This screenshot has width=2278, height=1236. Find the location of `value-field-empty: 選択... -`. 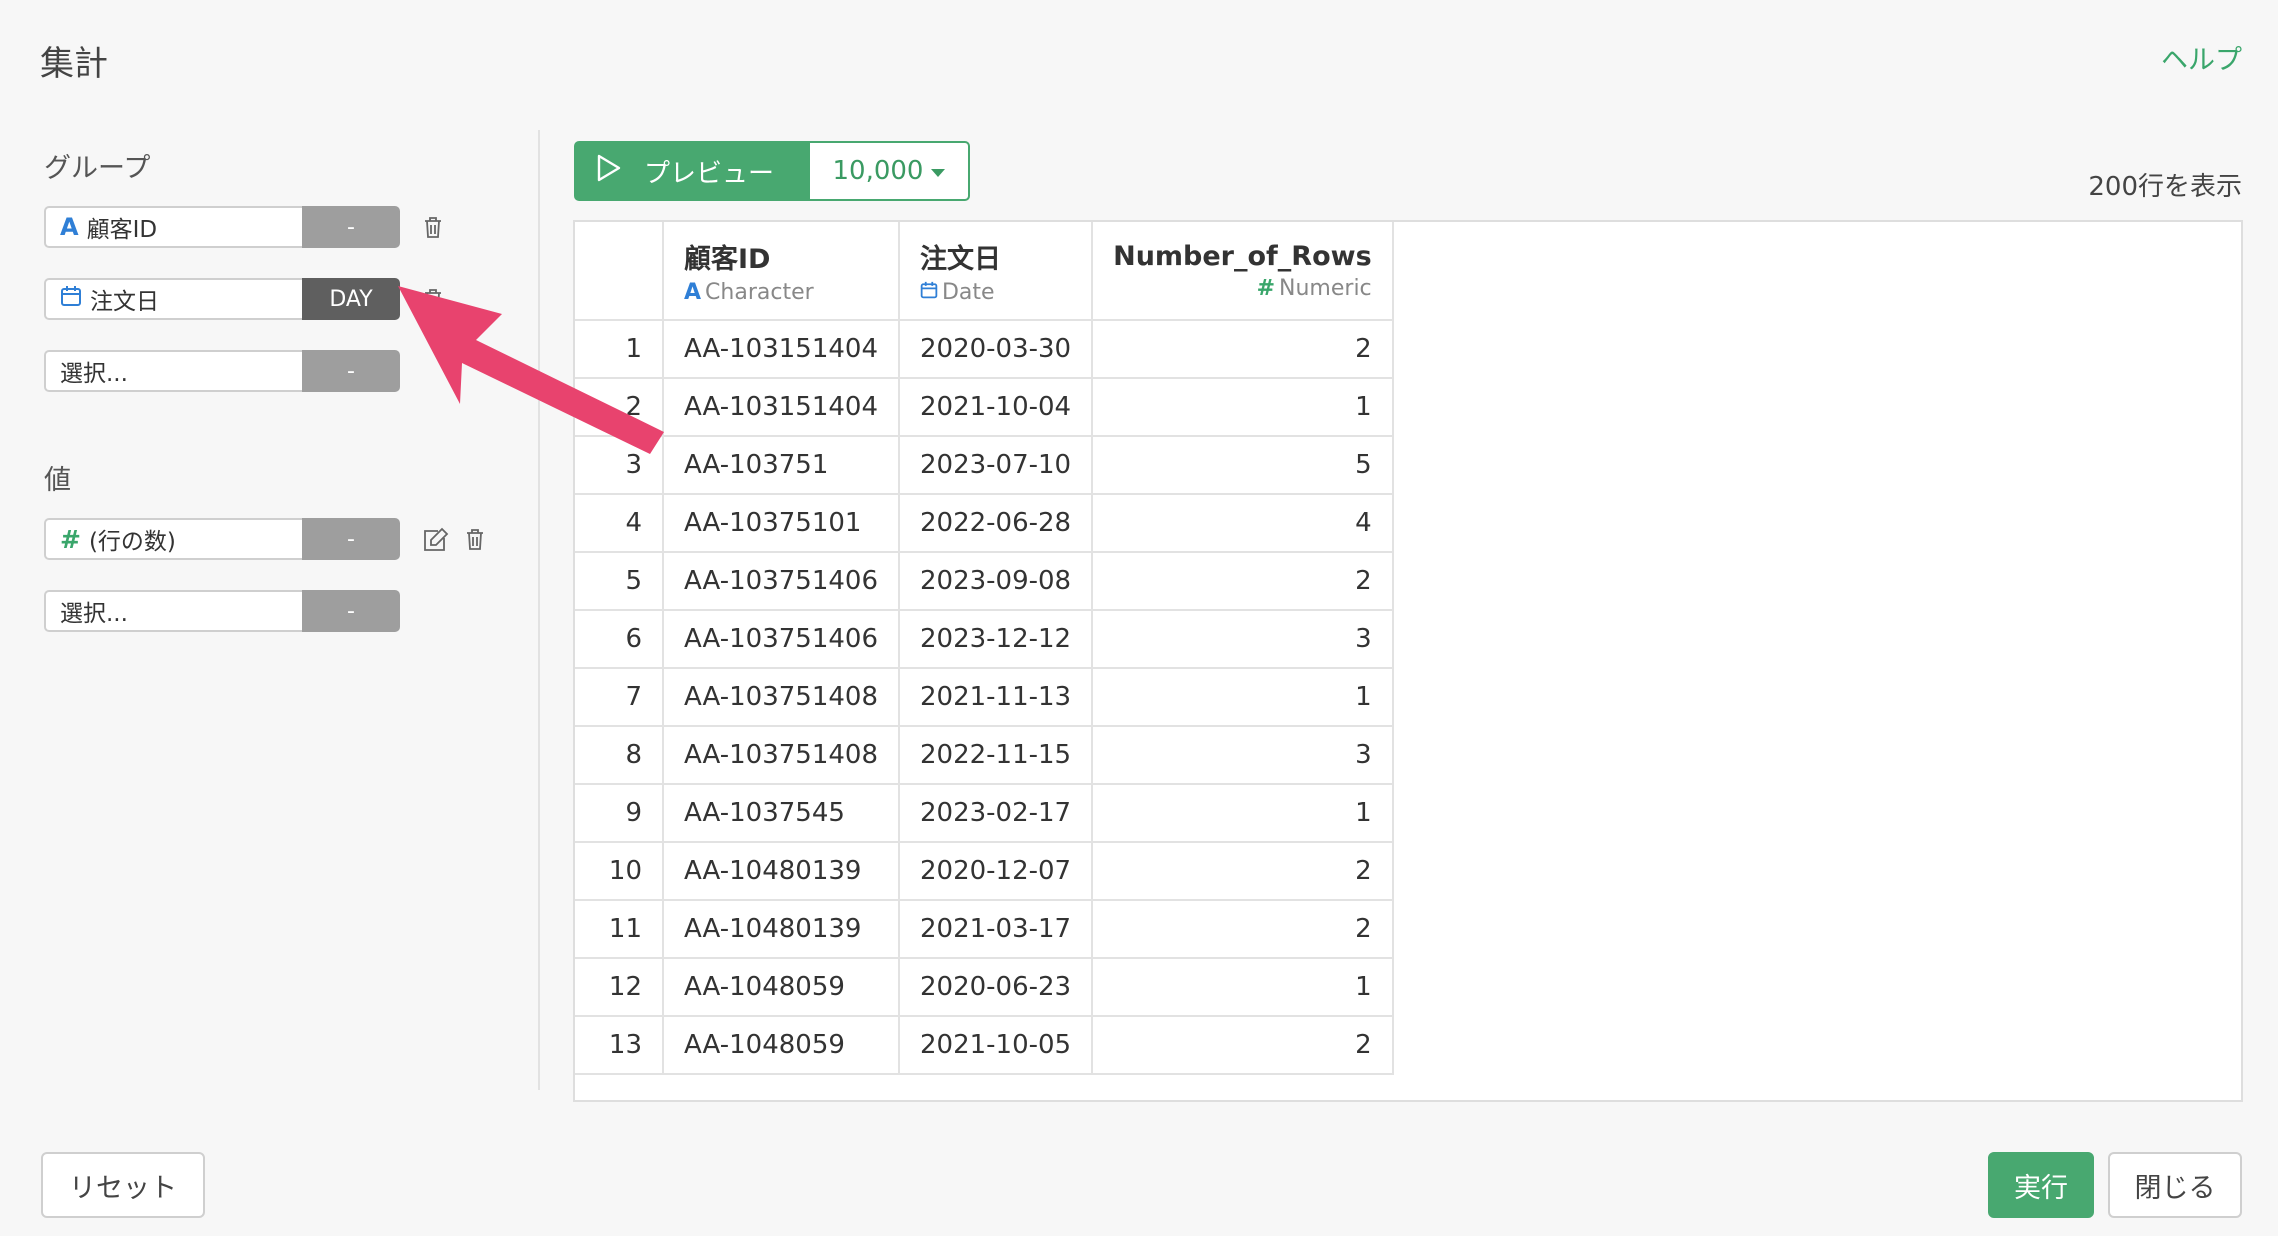

value-field-empty: 選択... - is located at coordinates (222, 611).